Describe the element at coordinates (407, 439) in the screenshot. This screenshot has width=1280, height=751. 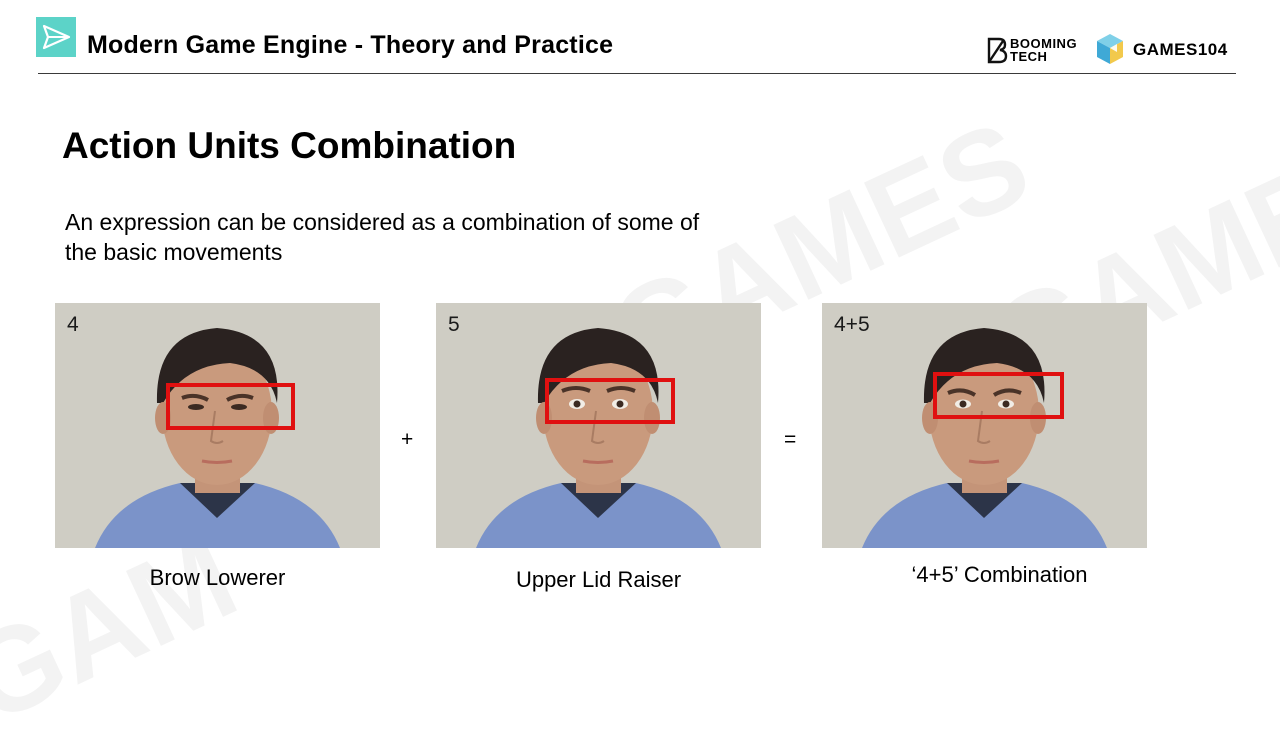
I see `plus-operator: +` at that location.